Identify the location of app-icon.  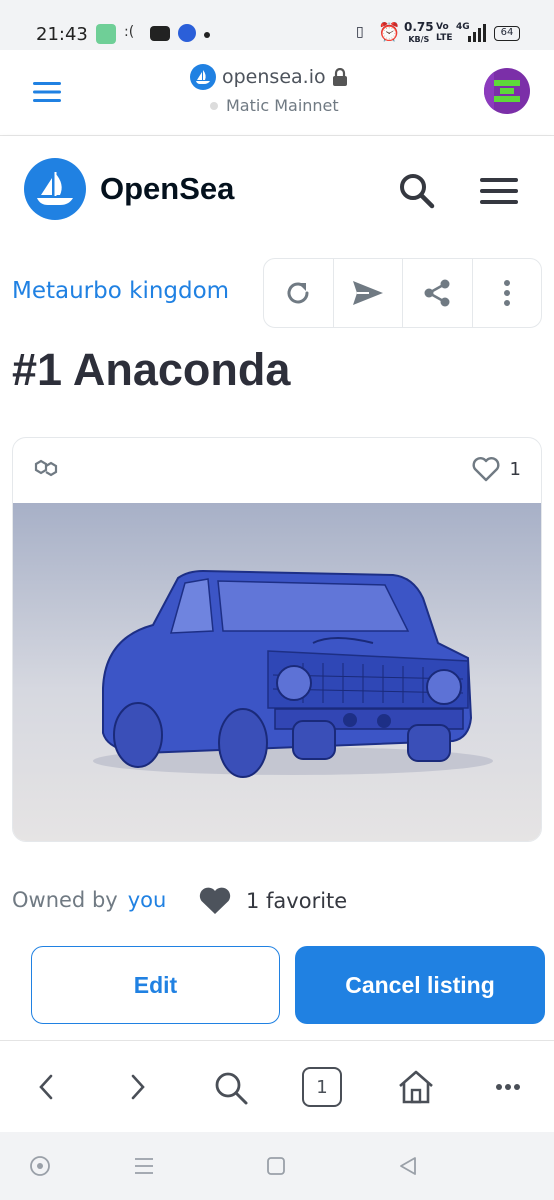
(187, 33).